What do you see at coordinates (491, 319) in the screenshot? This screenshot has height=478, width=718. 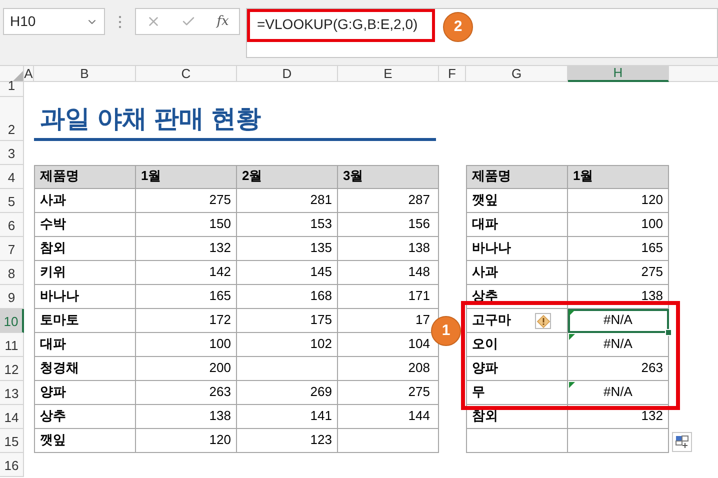 I see `cell-text: 고구마` at bounding box center [491, 319].